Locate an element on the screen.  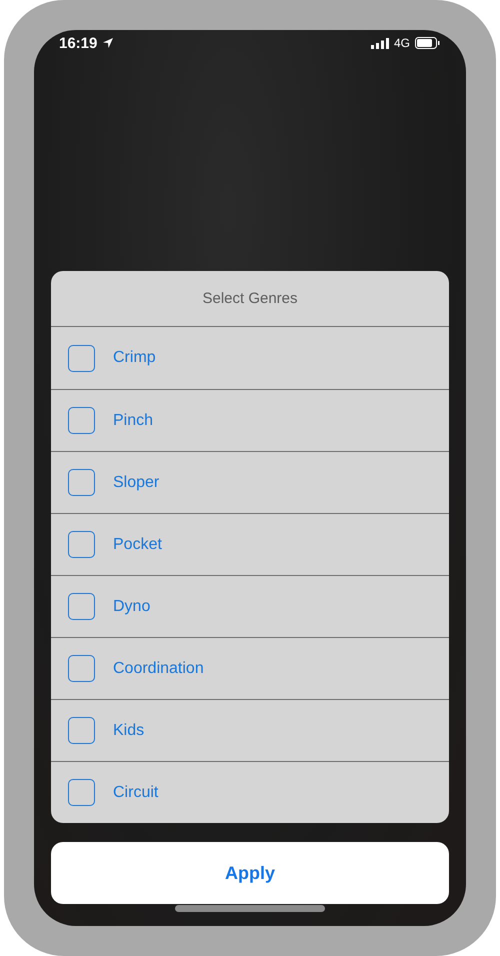
genre-option: Pinch is located at coordinates (133, 421).